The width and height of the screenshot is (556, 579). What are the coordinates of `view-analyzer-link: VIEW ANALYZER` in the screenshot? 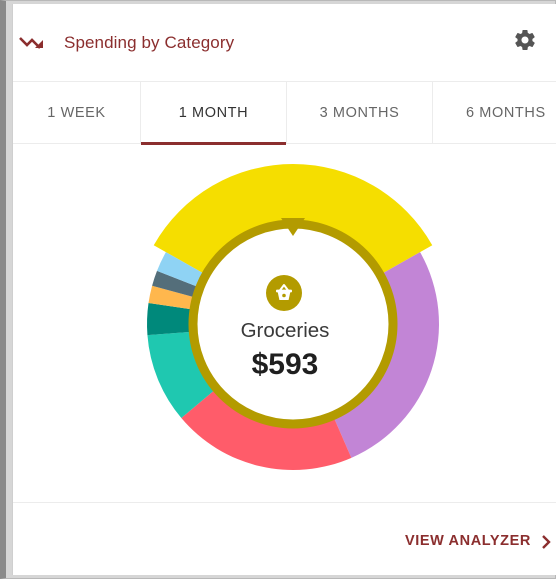 It's located at (468, 541).